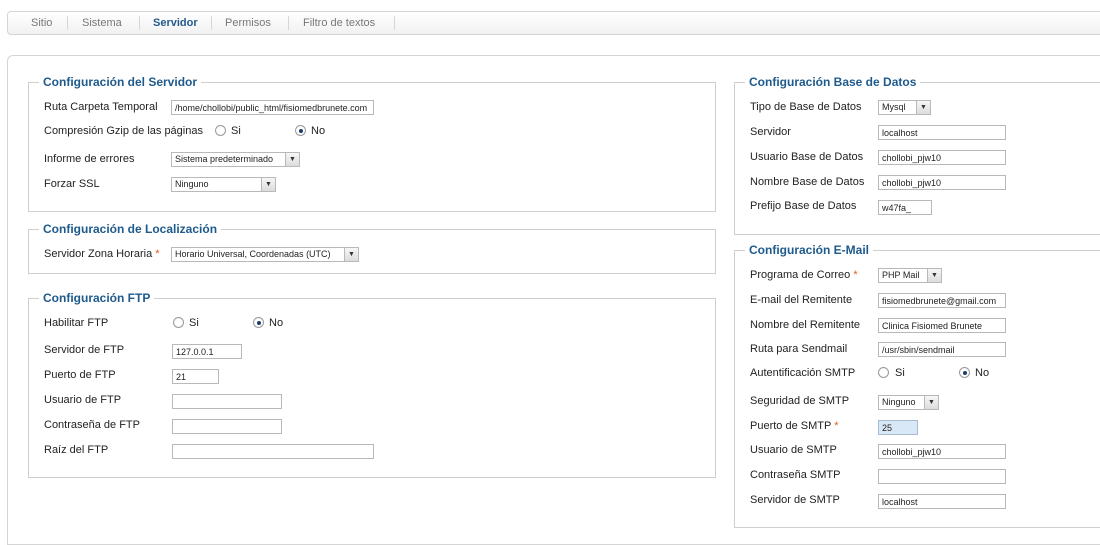 This screenshot has height=545, width=1100. What do you see at coordinates (227, 401) in the screenshot?
I see `ftp-user-input` at bounding box center [227, 401].